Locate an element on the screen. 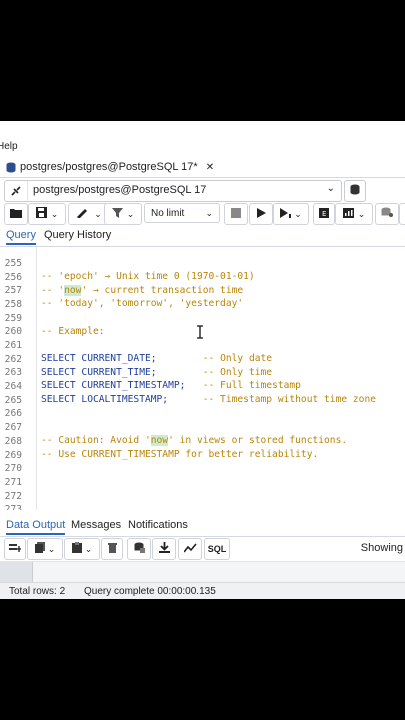 This screenshot has height=720, width=405. editor-line: 273 is located at coordinates (17, 500).